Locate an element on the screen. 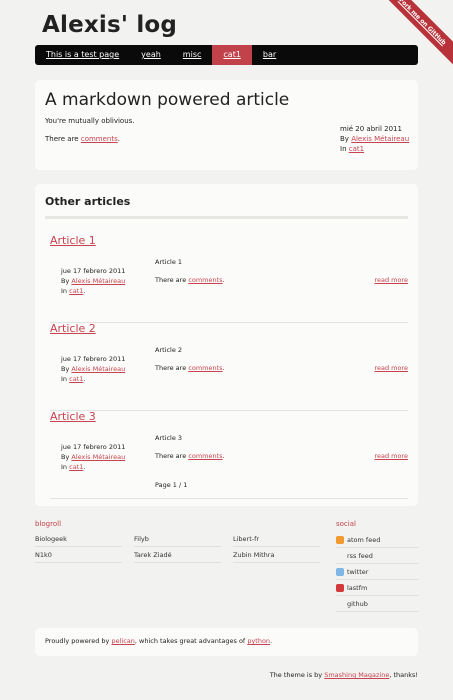 Image resolution: width=453 pixels, height=700 pixels. lastfm-icon is located at coordinates (340, 588).